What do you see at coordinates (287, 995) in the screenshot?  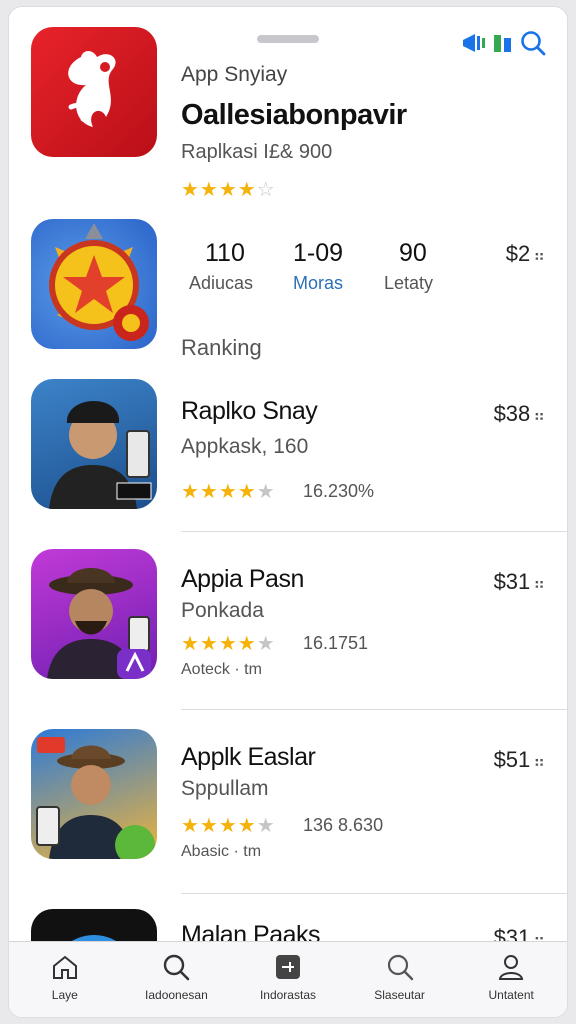 I see `tab-label: Indorastas` at bounding box center [287, 995].